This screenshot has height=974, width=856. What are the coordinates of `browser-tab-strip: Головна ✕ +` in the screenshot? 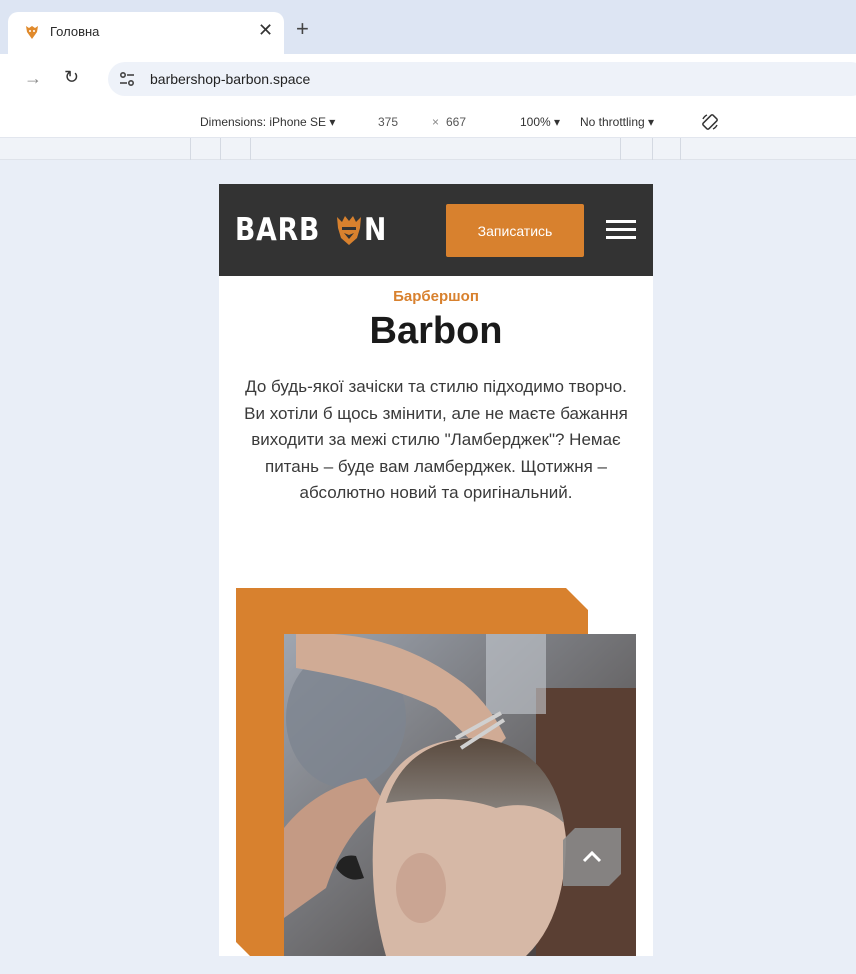 It's located at (428, 27).